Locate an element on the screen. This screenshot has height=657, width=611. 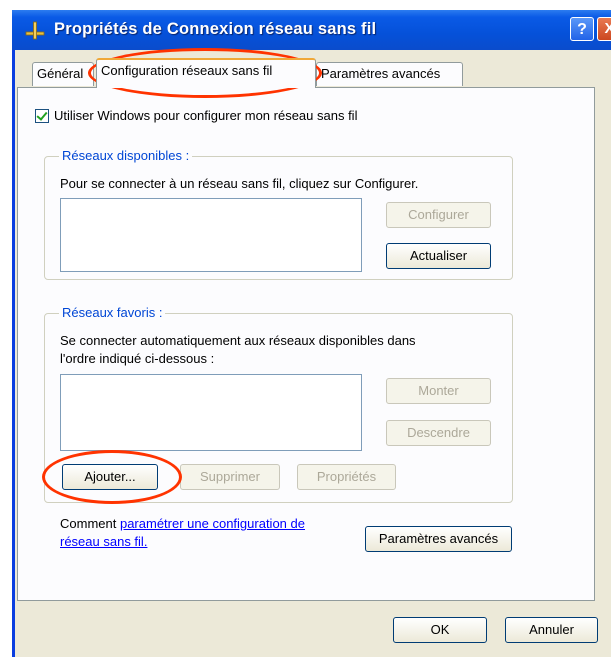
tab-wireless-config: Configuration réseaux sans fil is located at coordinates (206, 73).